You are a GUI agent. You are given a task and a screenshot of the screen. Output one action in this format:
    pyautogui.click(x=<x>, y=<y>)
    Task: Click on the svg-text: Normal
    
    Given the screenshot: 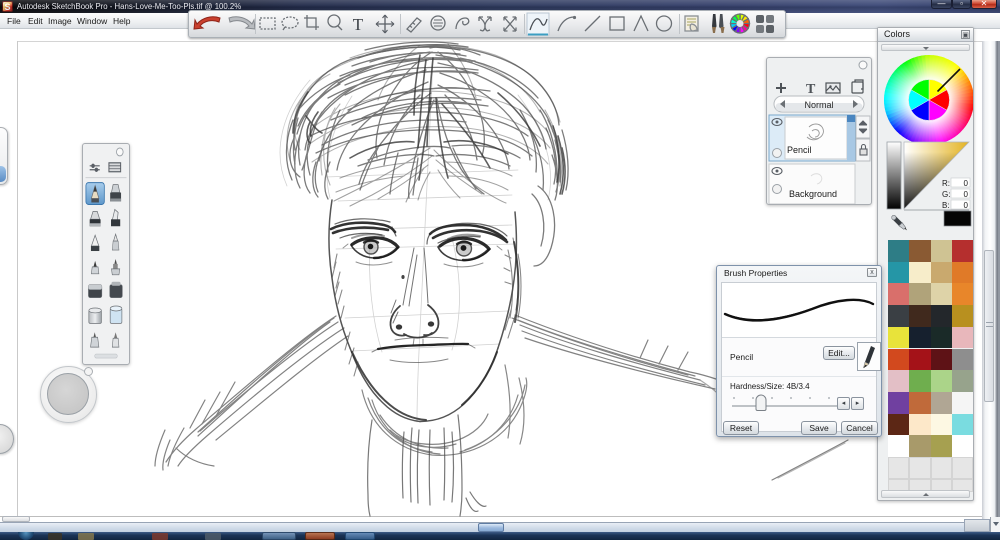 What is the action you would take?
    pyautogui.click(x=818, y=105)
    